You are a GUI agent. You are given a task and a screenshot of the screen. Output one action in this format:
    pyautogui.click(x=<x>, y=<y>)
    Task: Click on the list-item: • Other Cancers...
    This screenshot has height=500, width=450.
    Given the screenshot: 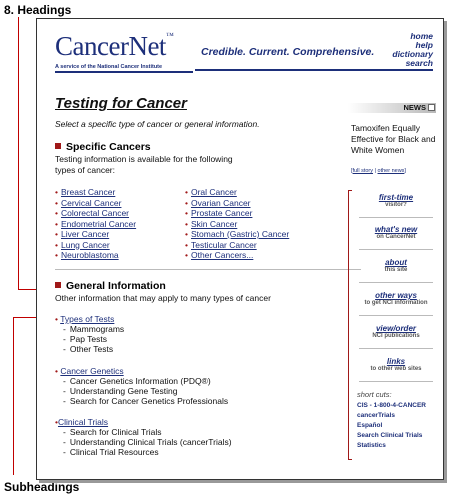 What is the action you would take?
    pyautogui.click(x=237, y=255)
    